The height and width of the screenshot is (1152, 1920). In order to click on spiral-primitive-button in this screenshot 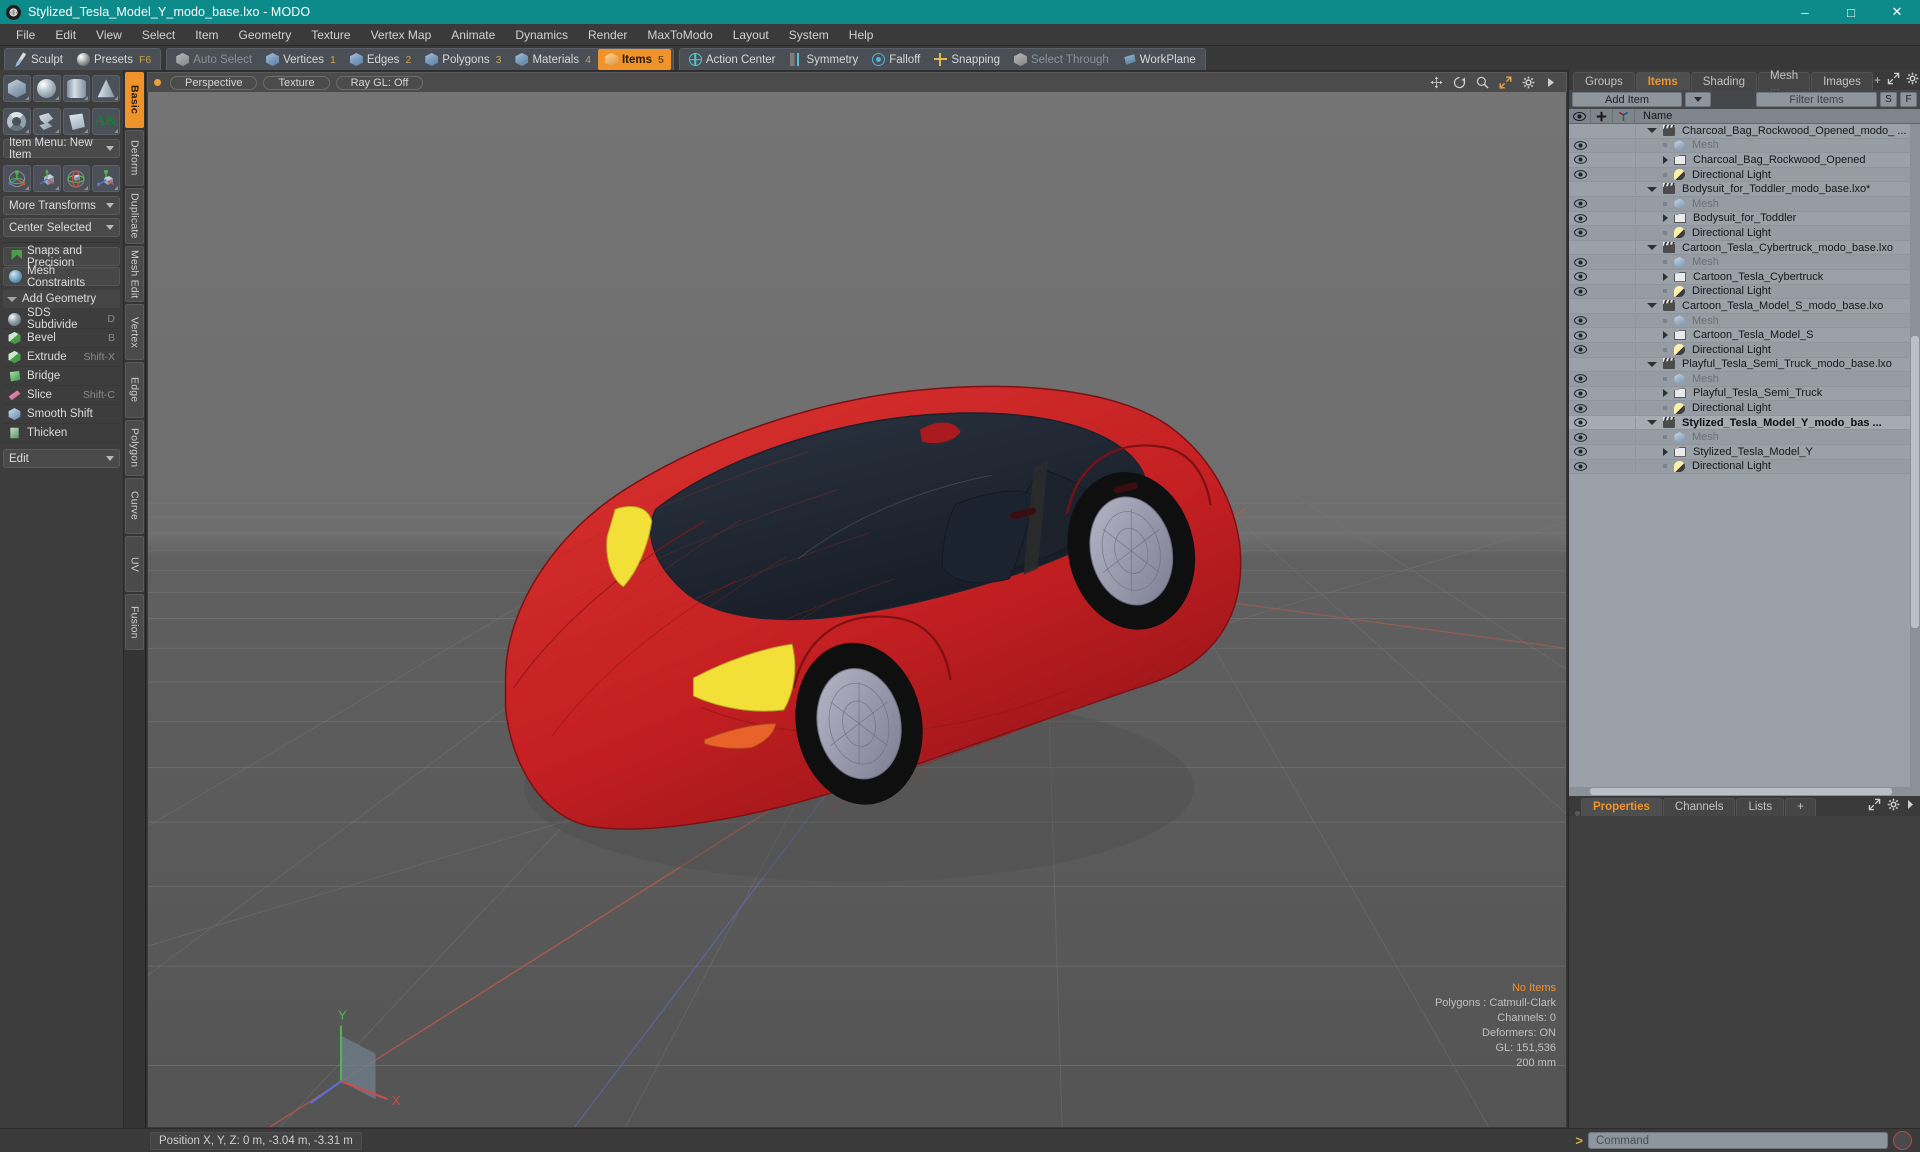, I will do `click(46, 121)`.